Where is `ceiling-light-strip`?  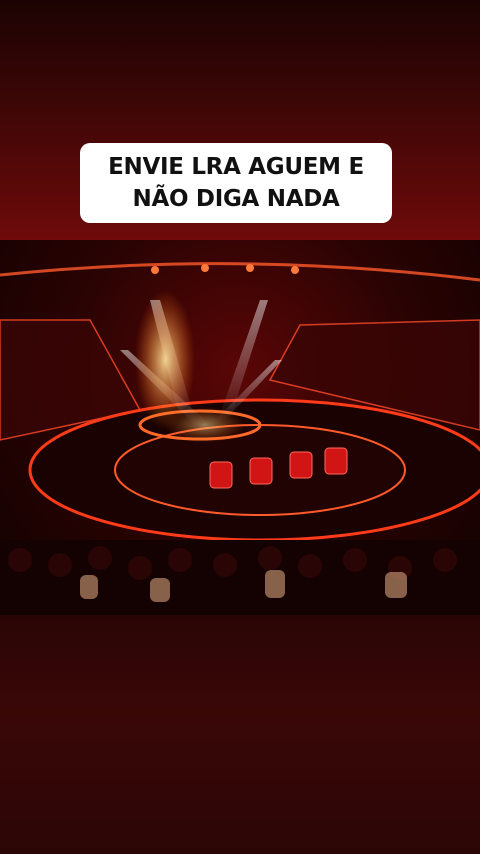 ceiling-light-strip is located at coordinates (240, 272).